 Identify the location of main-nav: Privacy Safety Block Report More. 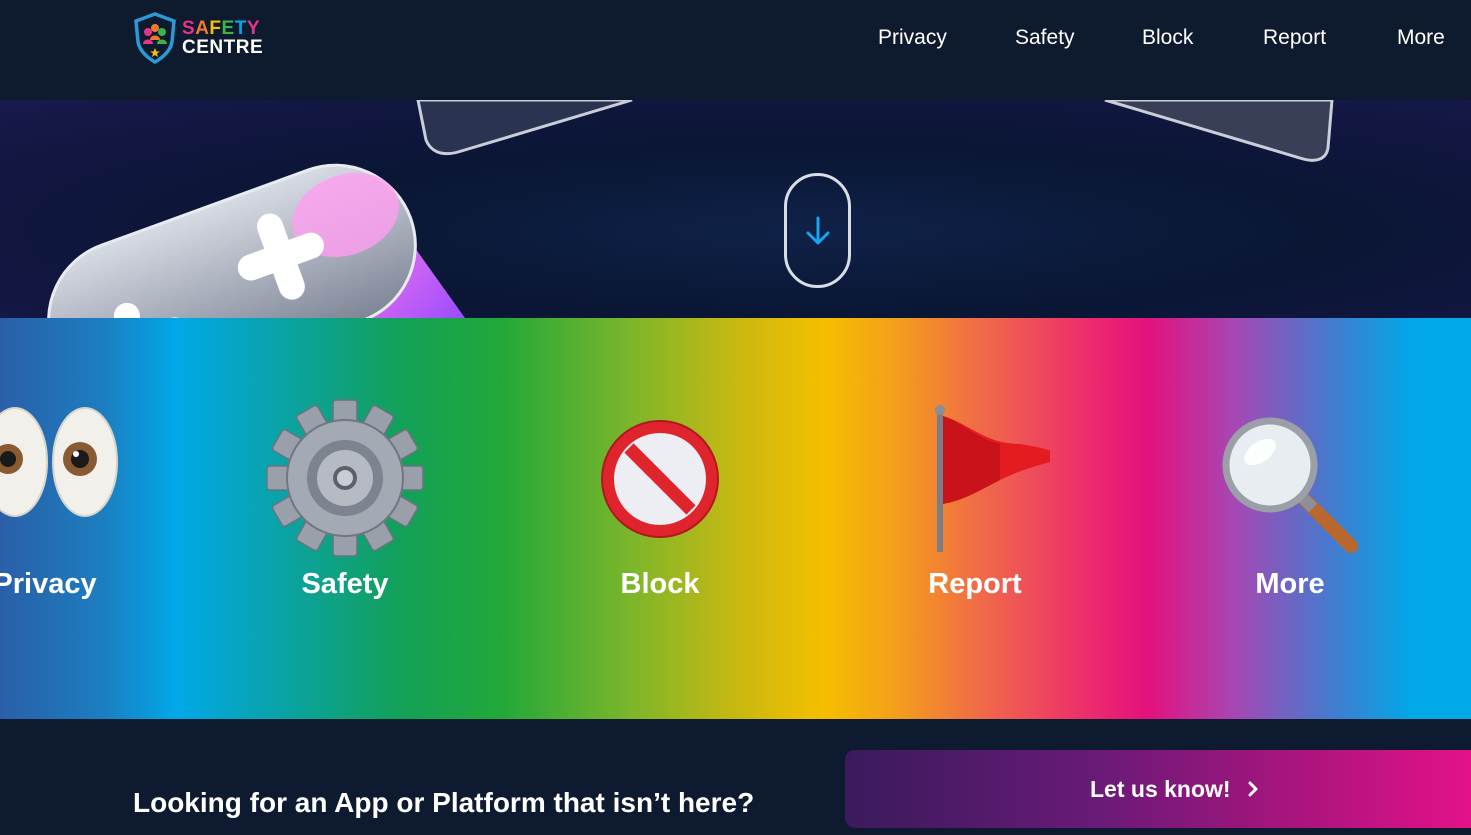
(735, 39).